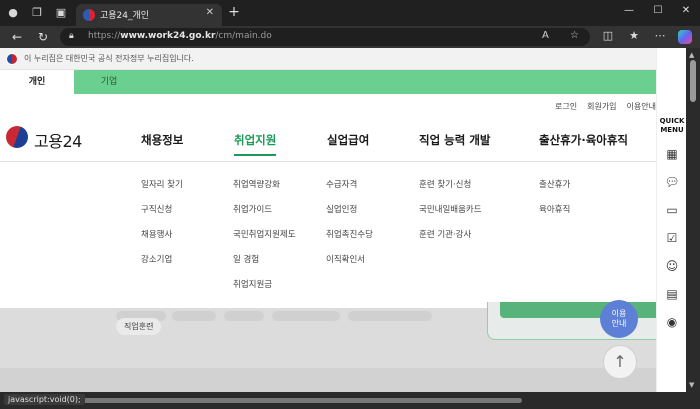 The height and width of the screenshot is (409, 700). I want to click on favicon-icon, so click(89, 15).